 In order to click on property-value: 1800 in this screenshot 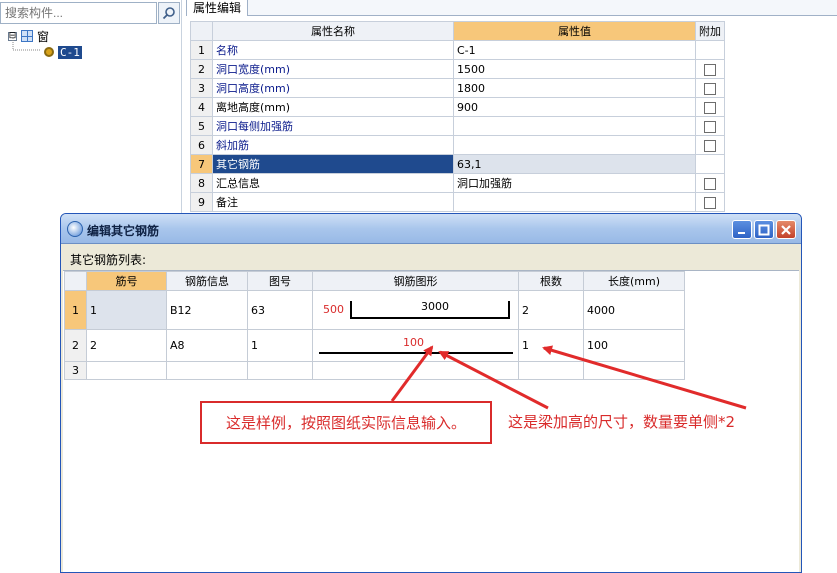, I will do `click(574, 88)`.